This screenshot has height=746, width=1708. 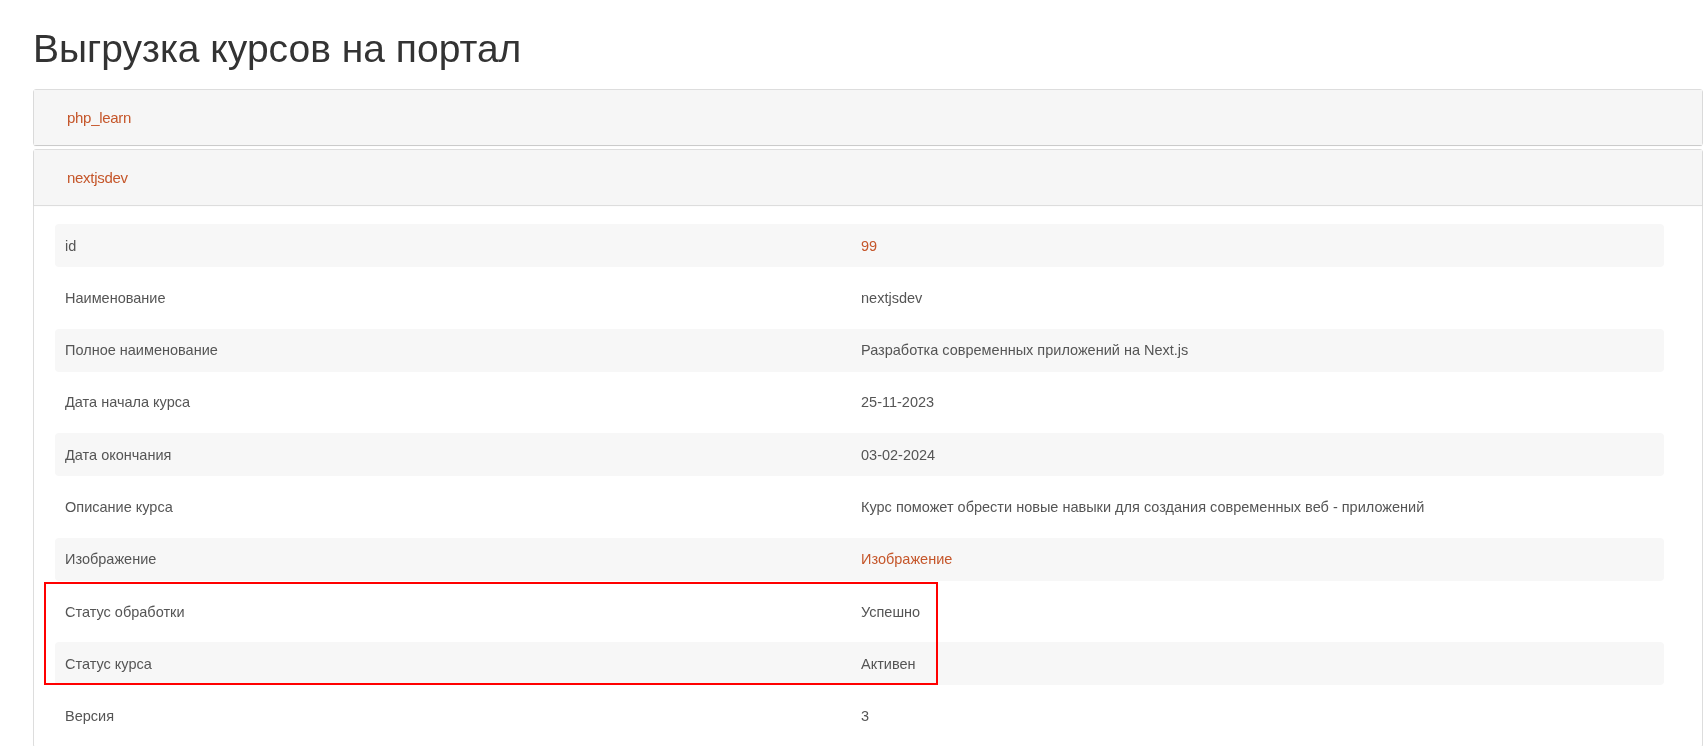 What do you see at coordinates (278, 49) in the screenshot?
I see `page-title: Выгрузка курсов на портал` at bounding box center [278, 49].